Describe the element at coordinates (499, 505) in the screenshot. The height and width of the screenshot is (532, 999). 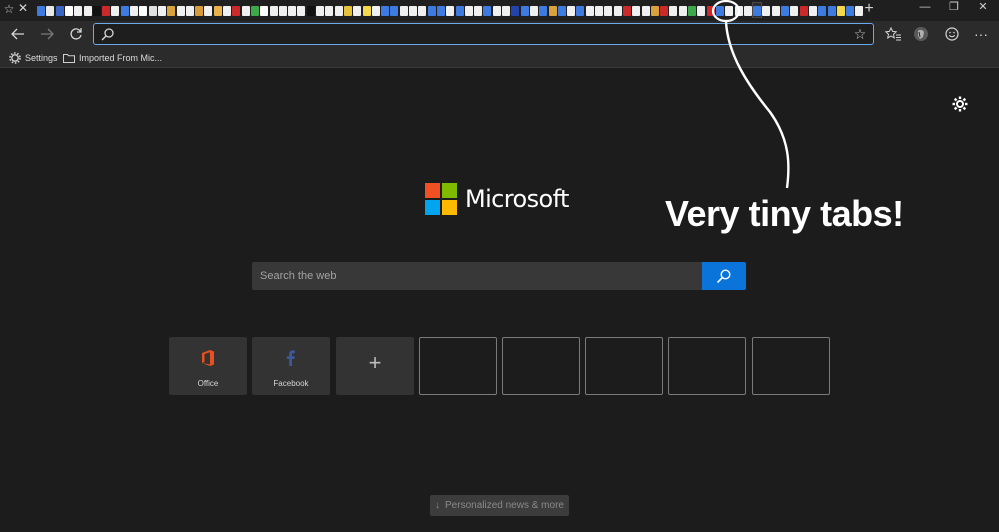
I see `personalized-news-button: ↓ Personalized news & more` at that location.